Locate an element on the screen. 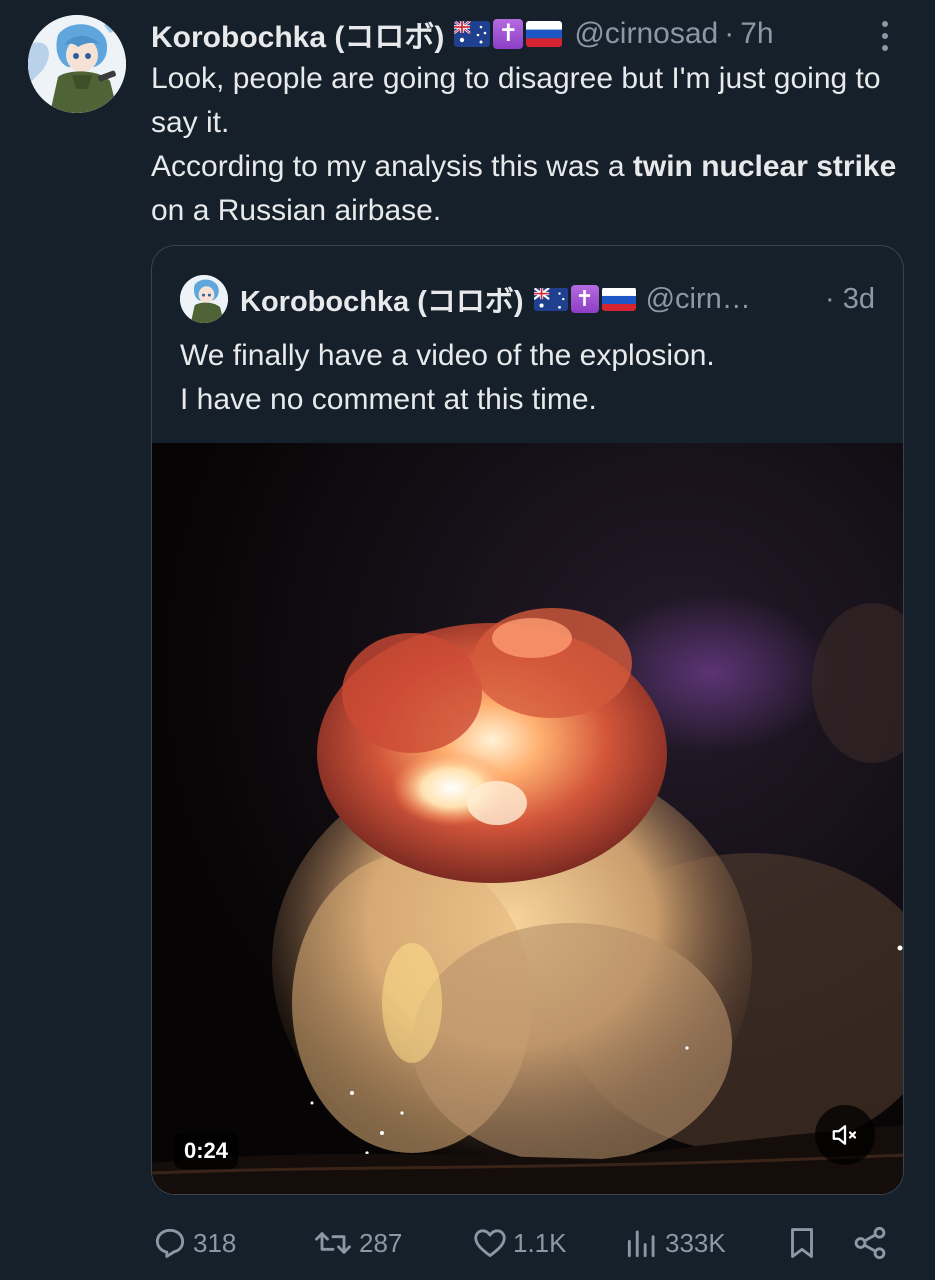  tweet-text-suffix: on a Russian airbase. is located at coordinates (296, 210).